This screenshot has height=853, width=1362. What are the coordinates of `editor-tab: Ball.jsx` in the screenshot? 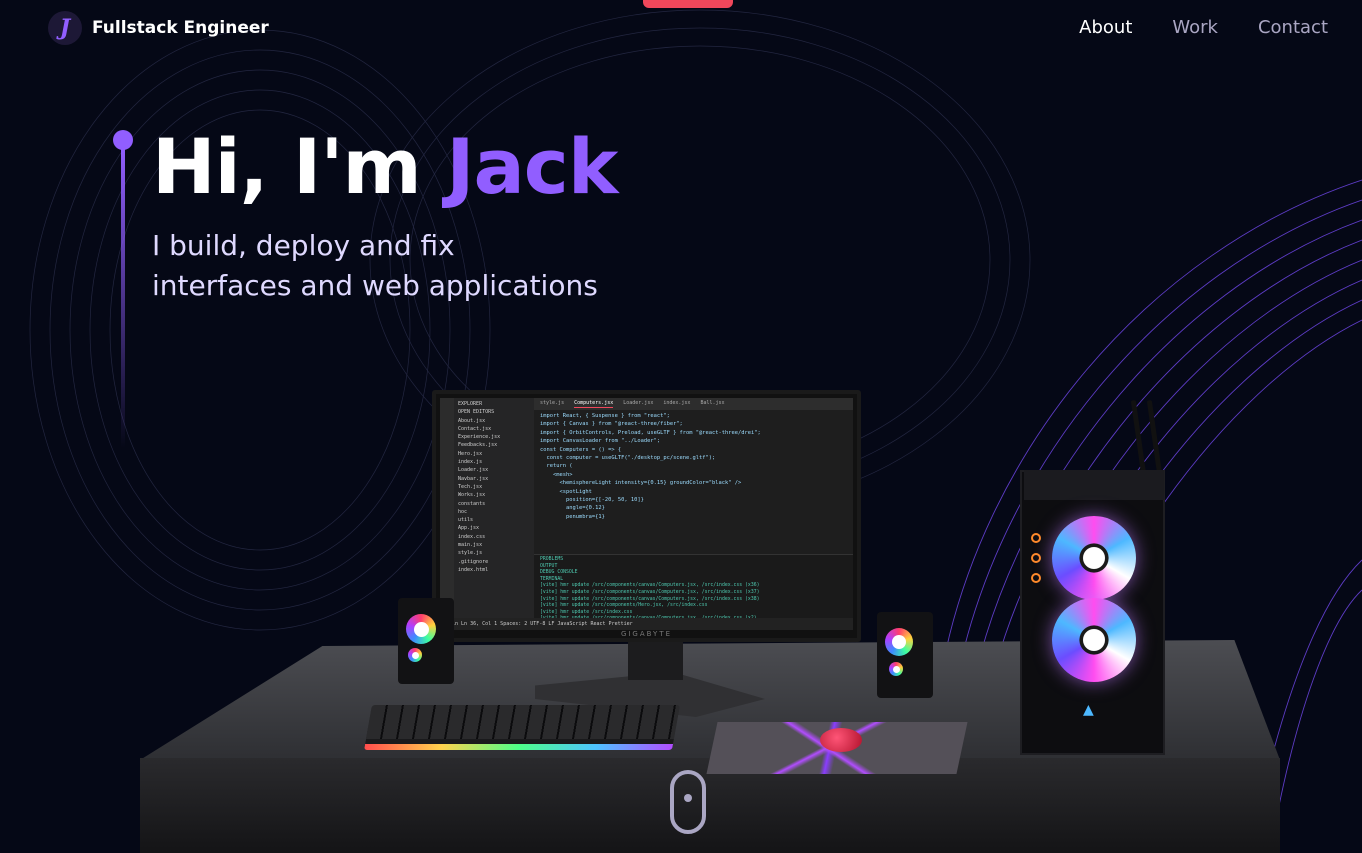 It's located at (712, 403).